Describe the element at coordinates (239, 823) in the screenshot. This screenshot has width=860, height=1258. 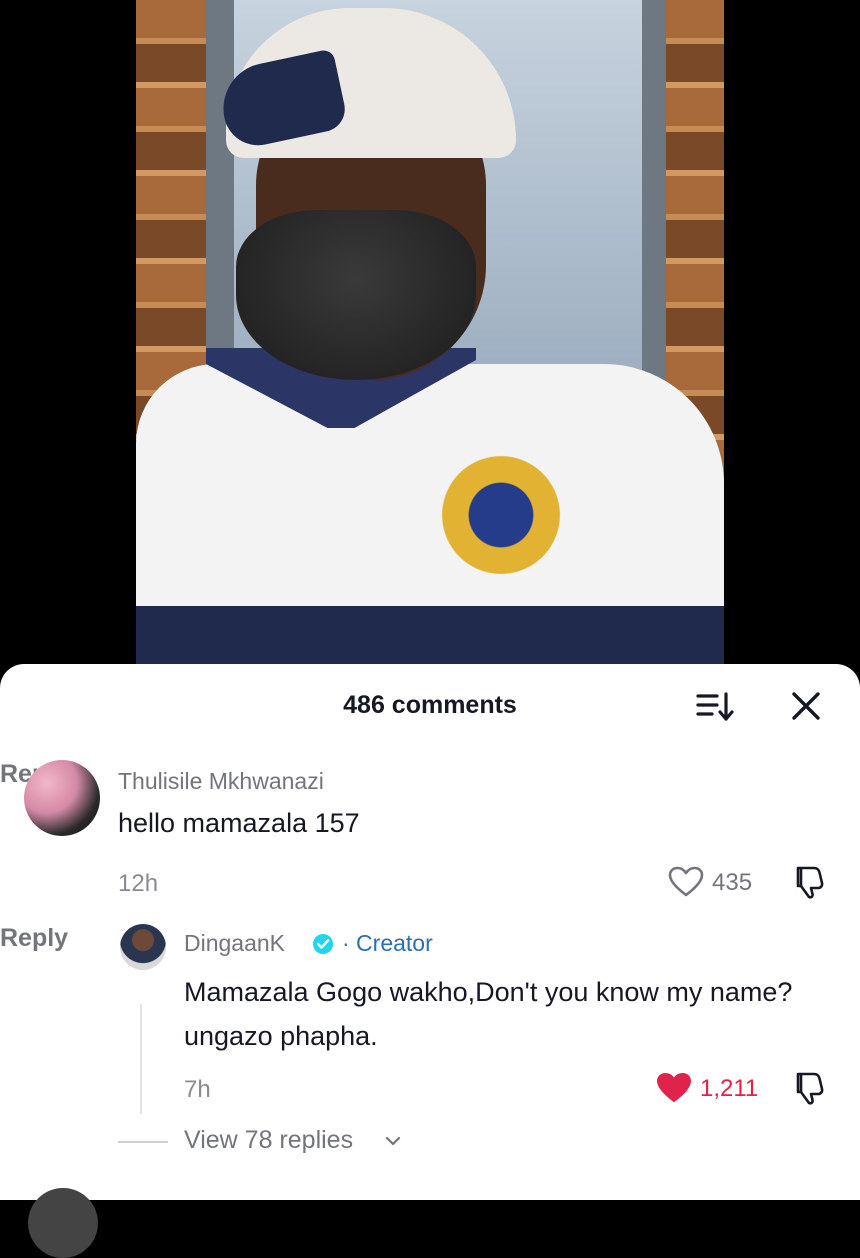
I see `comment-text: hello mamazala 157` at that location.